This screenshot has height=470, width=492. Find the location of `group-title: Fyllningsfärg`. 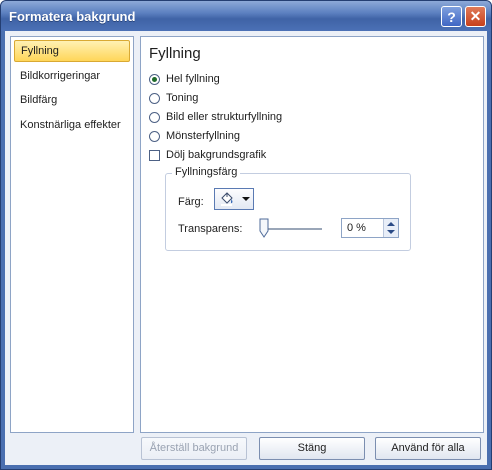

group-title: Fyllningsfärg is located at coordinates (206, 172).